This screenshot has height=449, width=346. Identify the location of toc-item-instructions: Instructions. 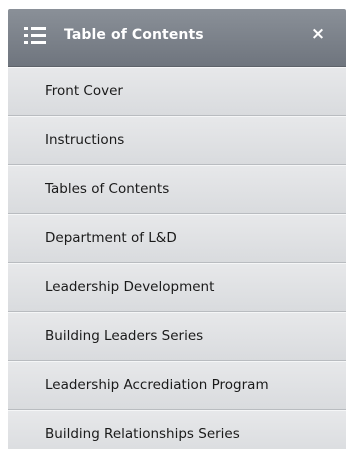
(177, 140).